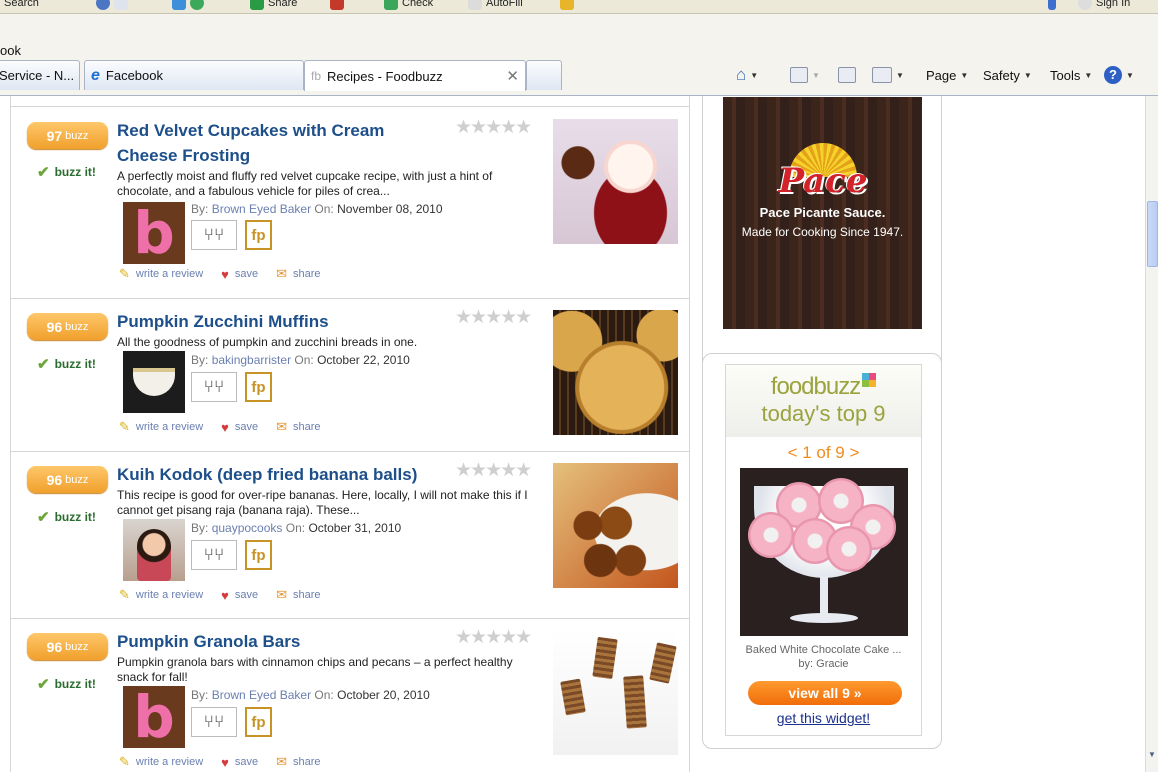  Describe the element at coordinates (1152, 234) in the screenshot. I see `scrollbar-thumb` at that location.